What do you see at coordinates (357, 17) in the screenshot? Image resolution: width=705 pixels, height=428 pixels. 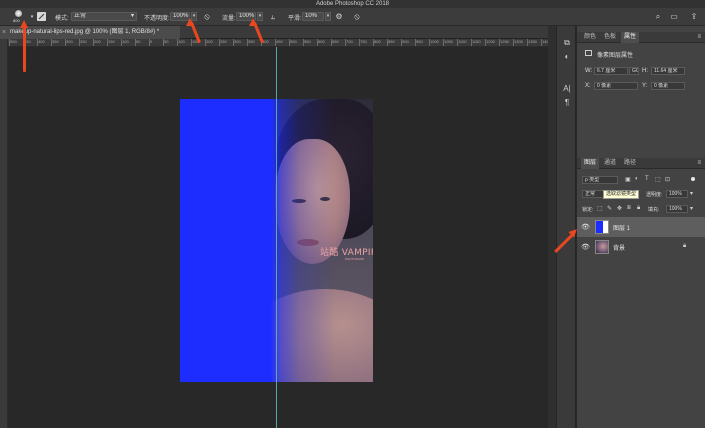 I see `pressure-size-icon: ⦸` at bounding box center [357, 17].